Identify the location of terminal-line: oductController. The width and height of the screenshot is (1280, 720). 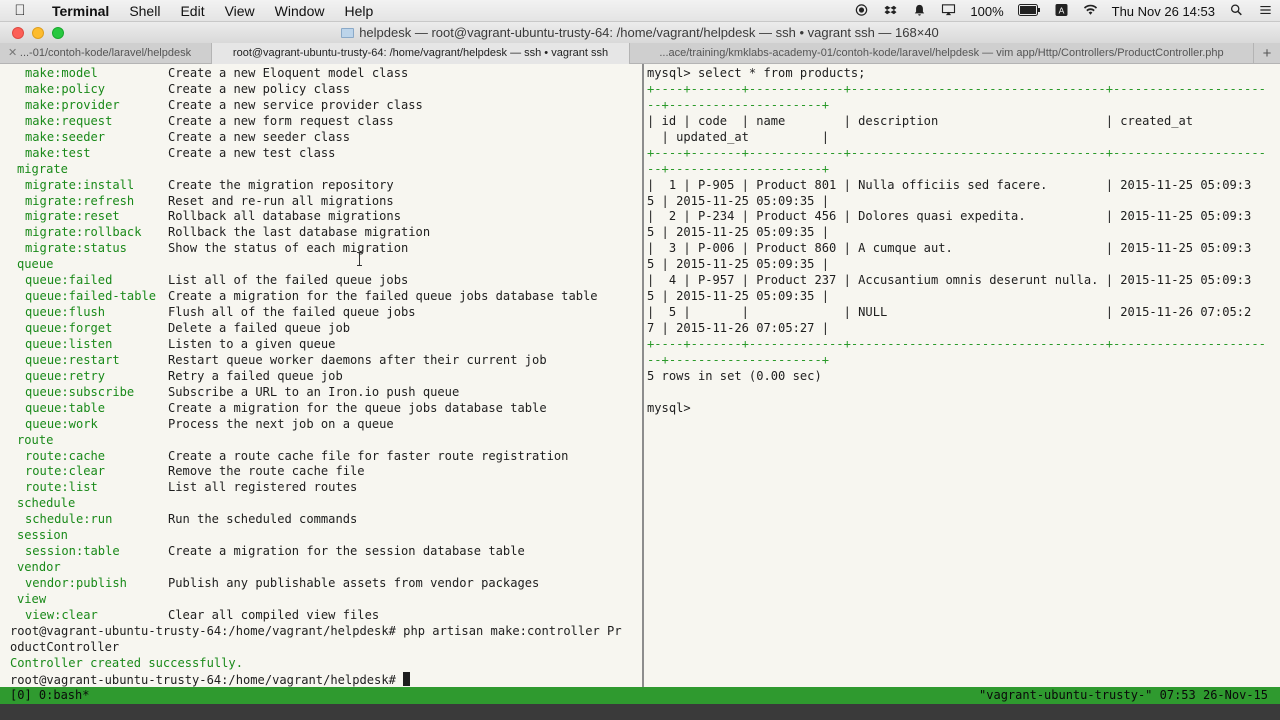
(326, 648).